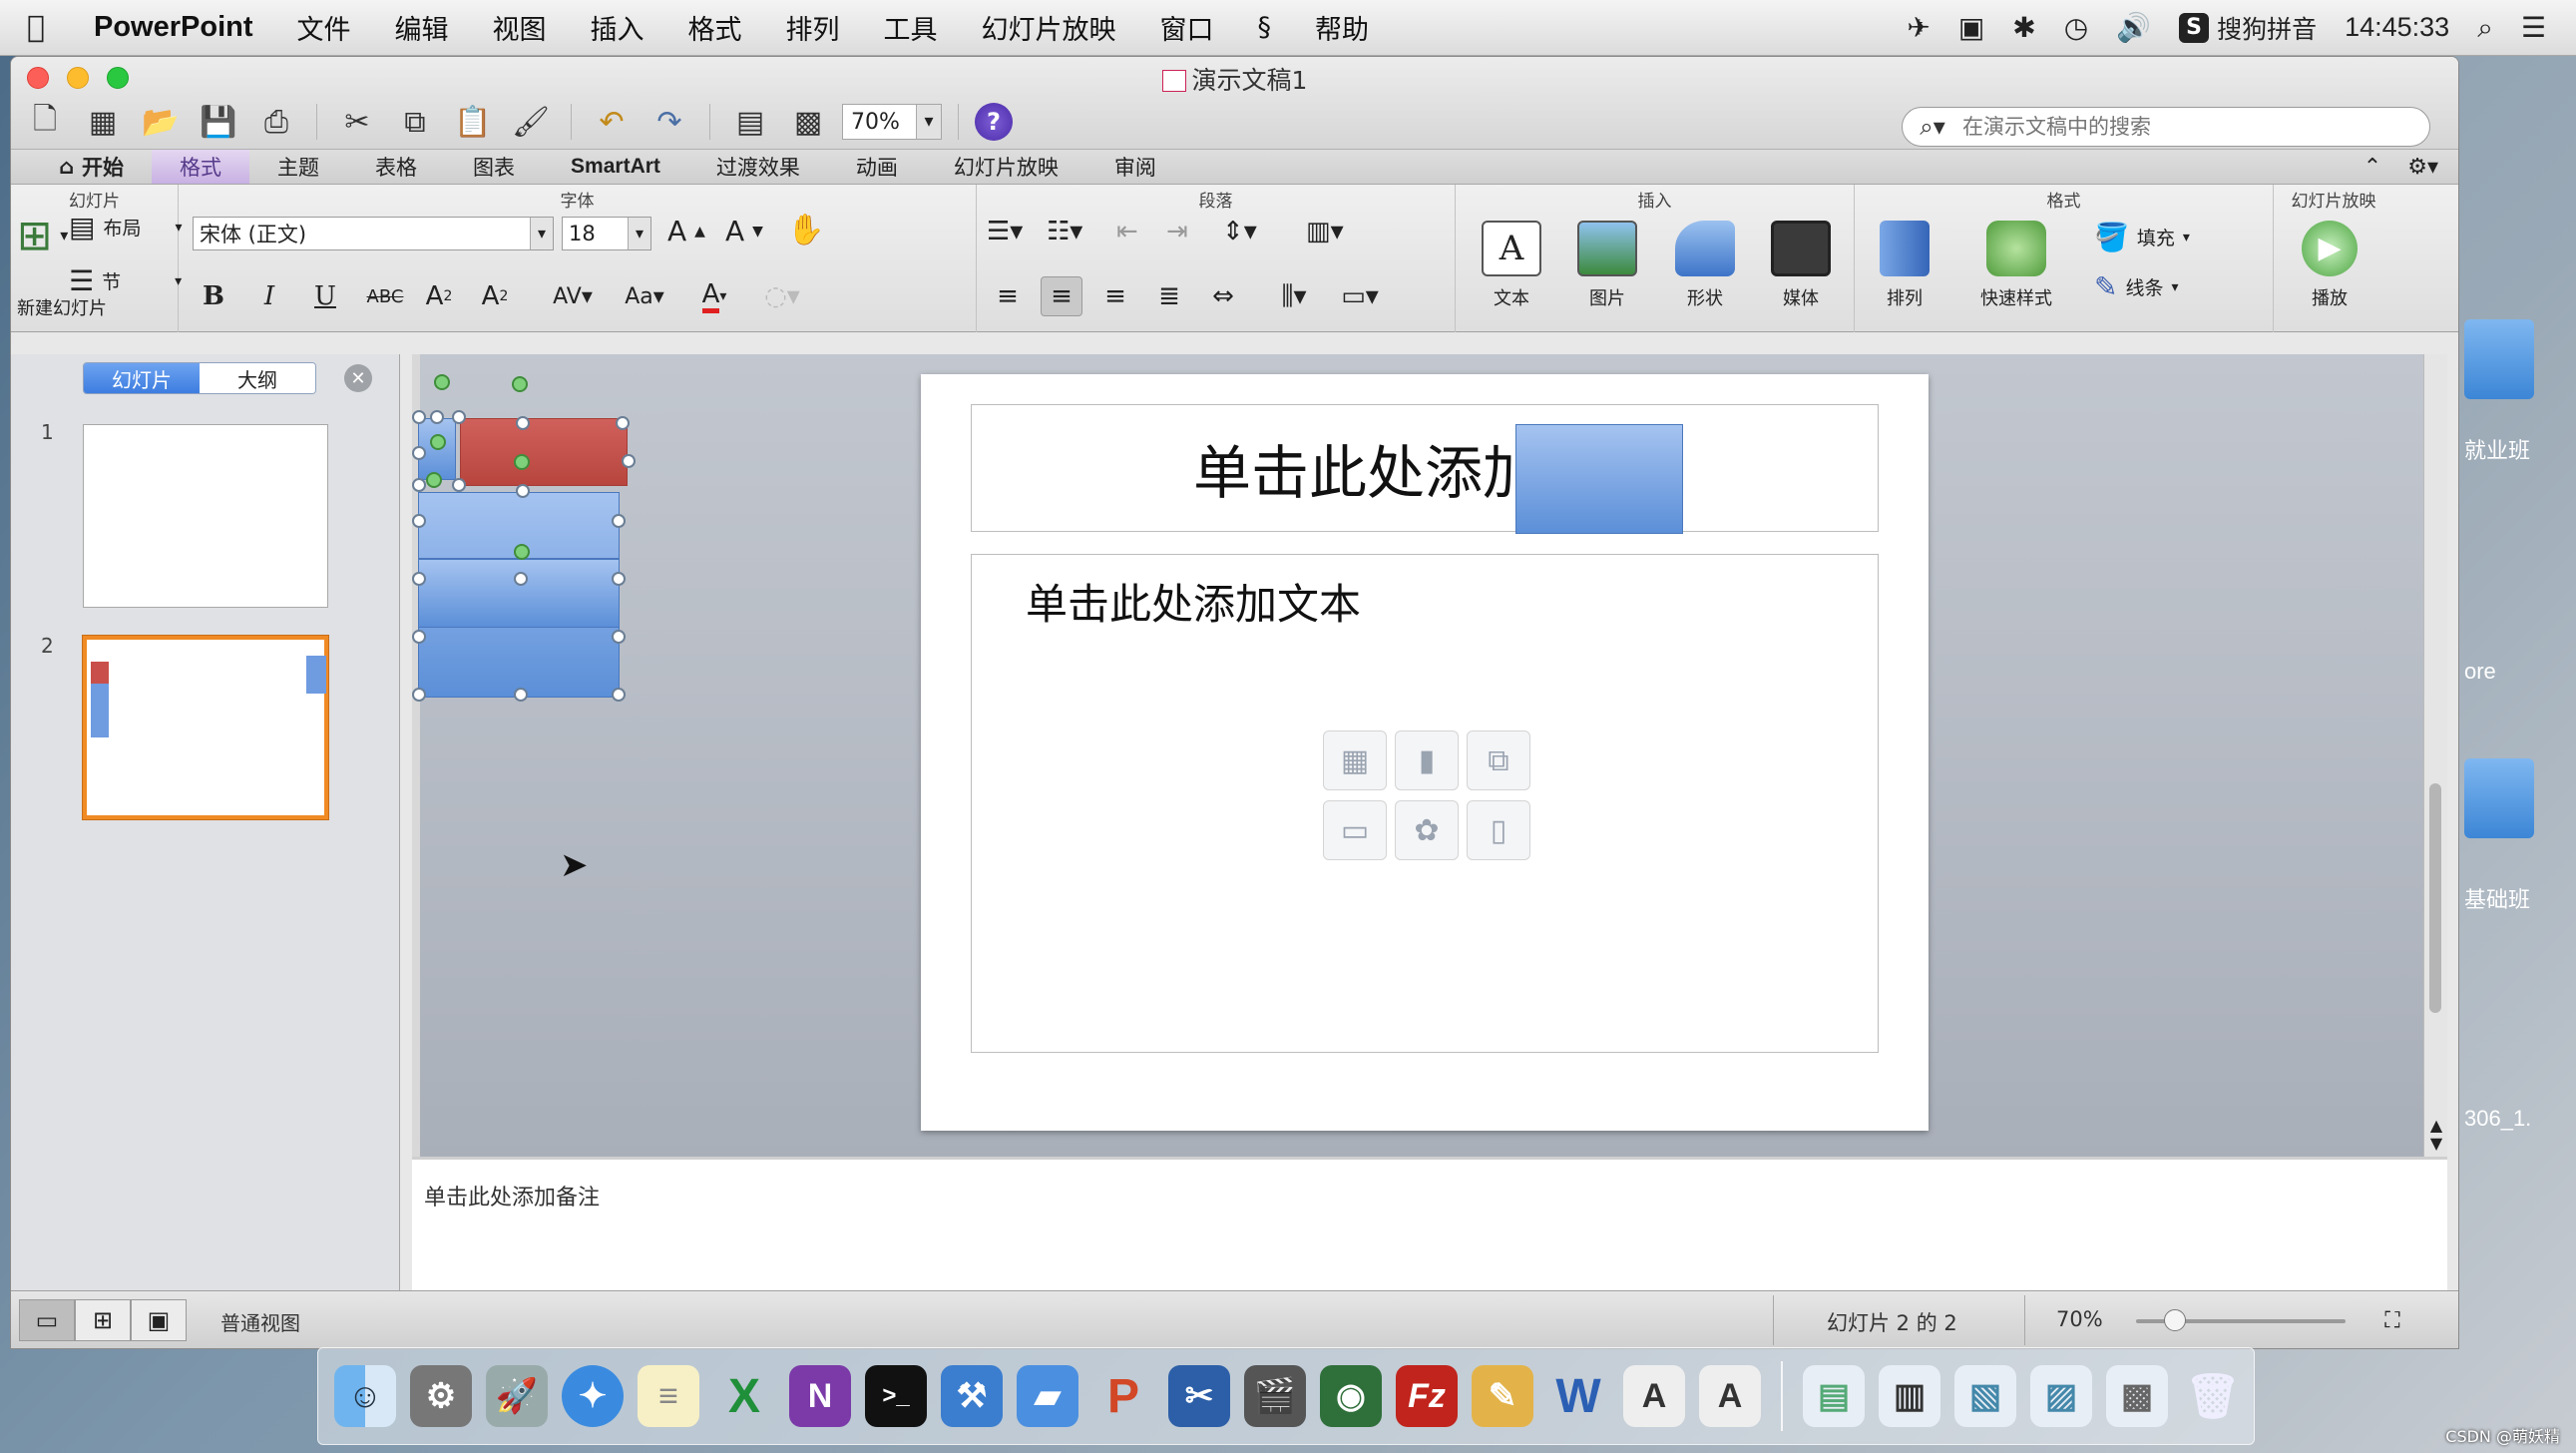  I want to click on notes-icon: ≡, so click(668, 1396).